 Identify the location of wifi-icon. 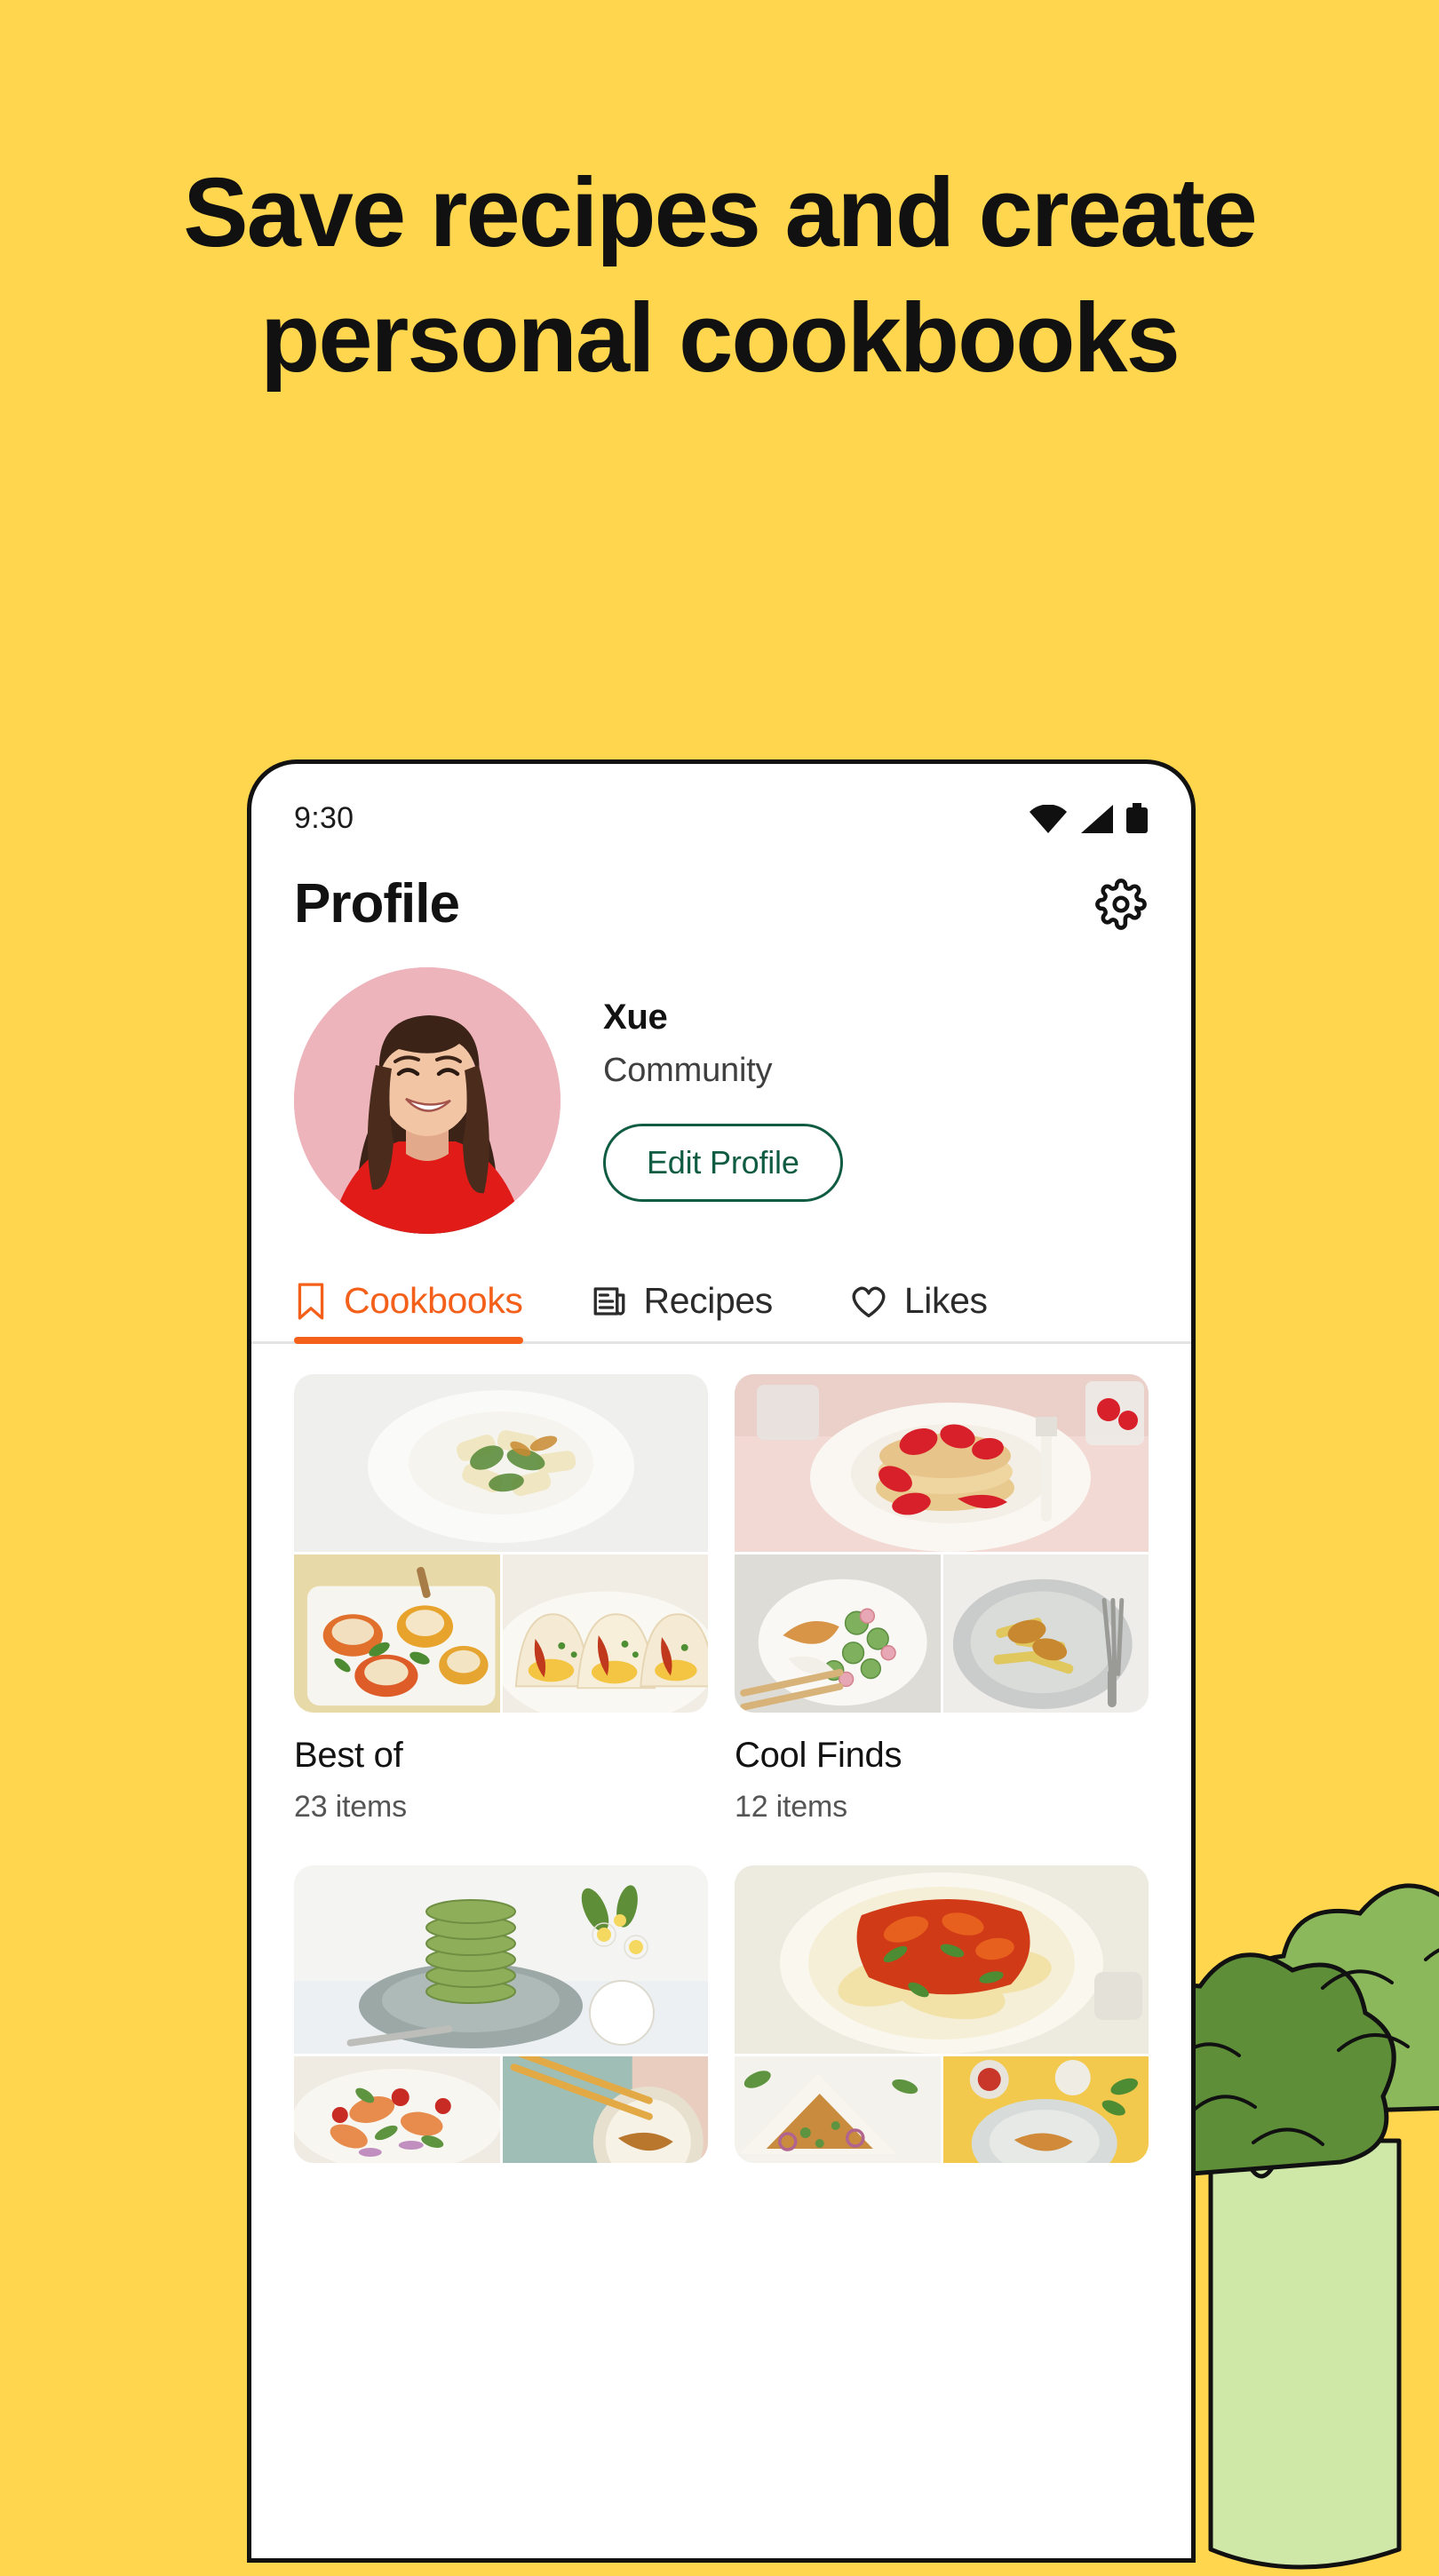
(1048, 819).